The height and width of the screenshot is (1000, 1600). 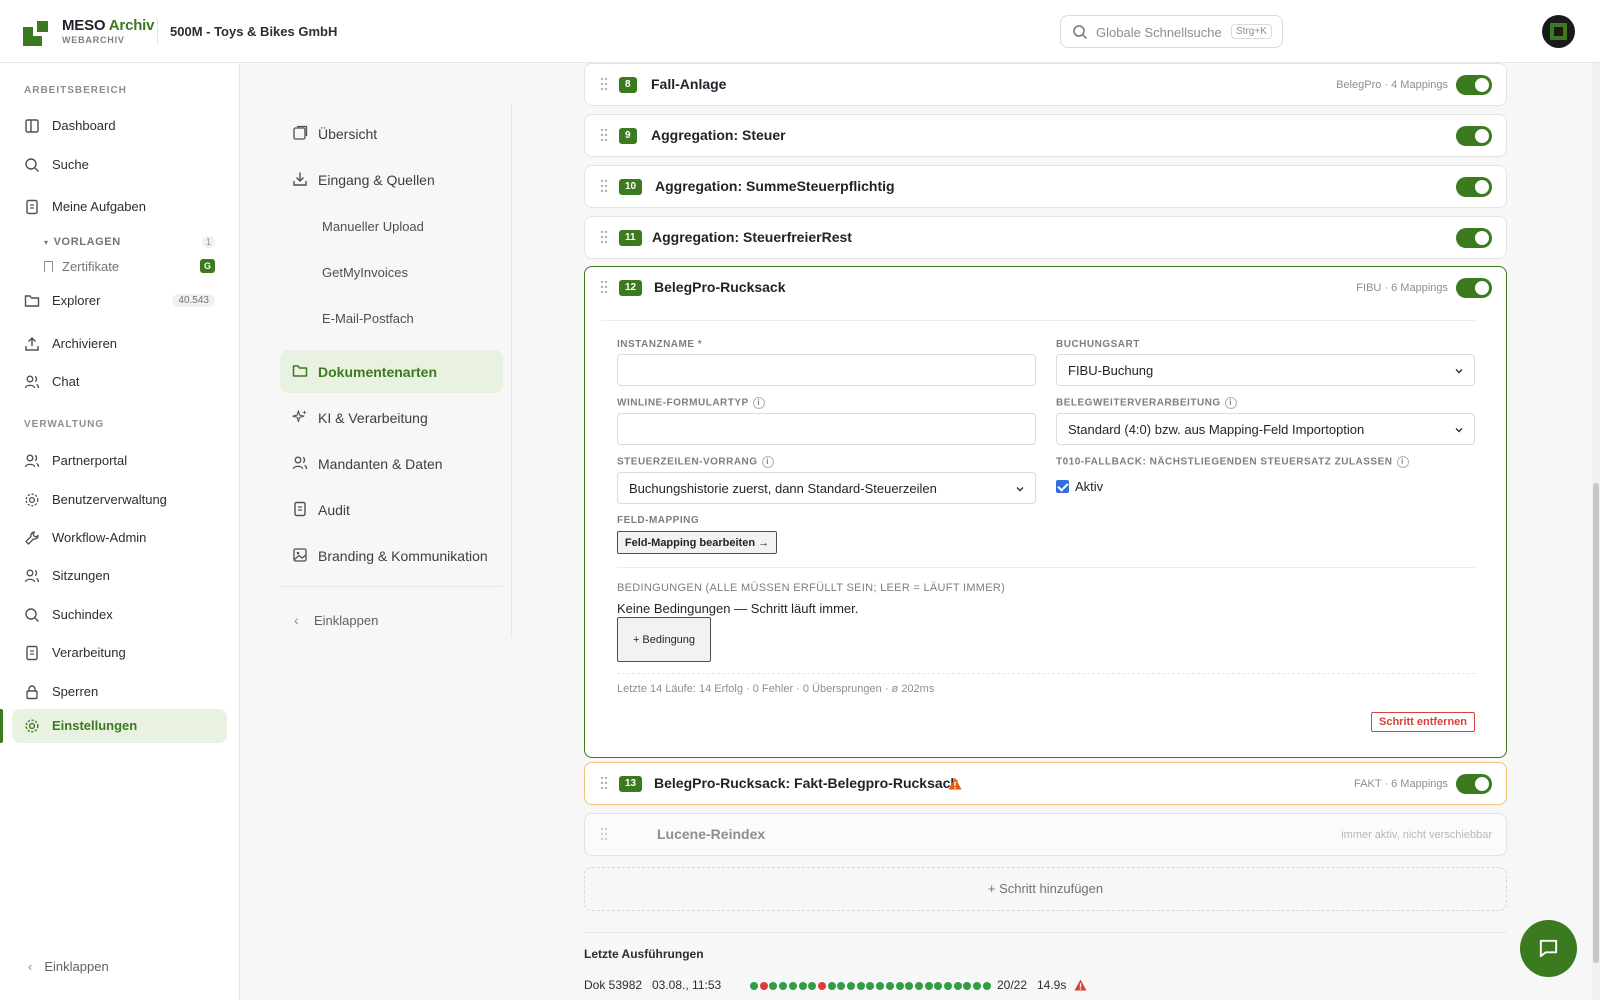 What do you see at coordinates (1596, 723) in the screenshot?
I see `scrollbar-thumb` at bounding box center [1596, 723].